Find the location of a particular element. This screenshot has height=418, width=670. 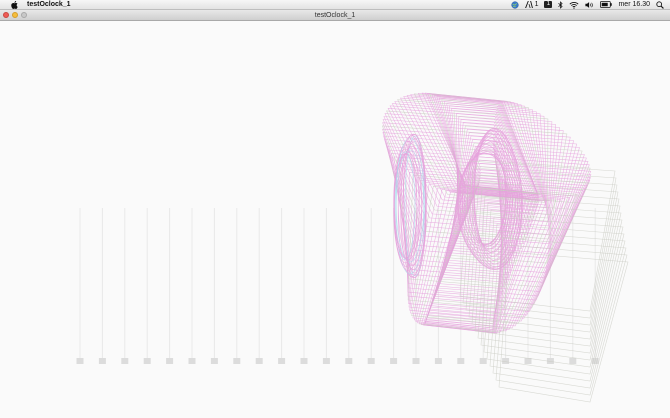

volume-icon is located at coordinates (589, 5).